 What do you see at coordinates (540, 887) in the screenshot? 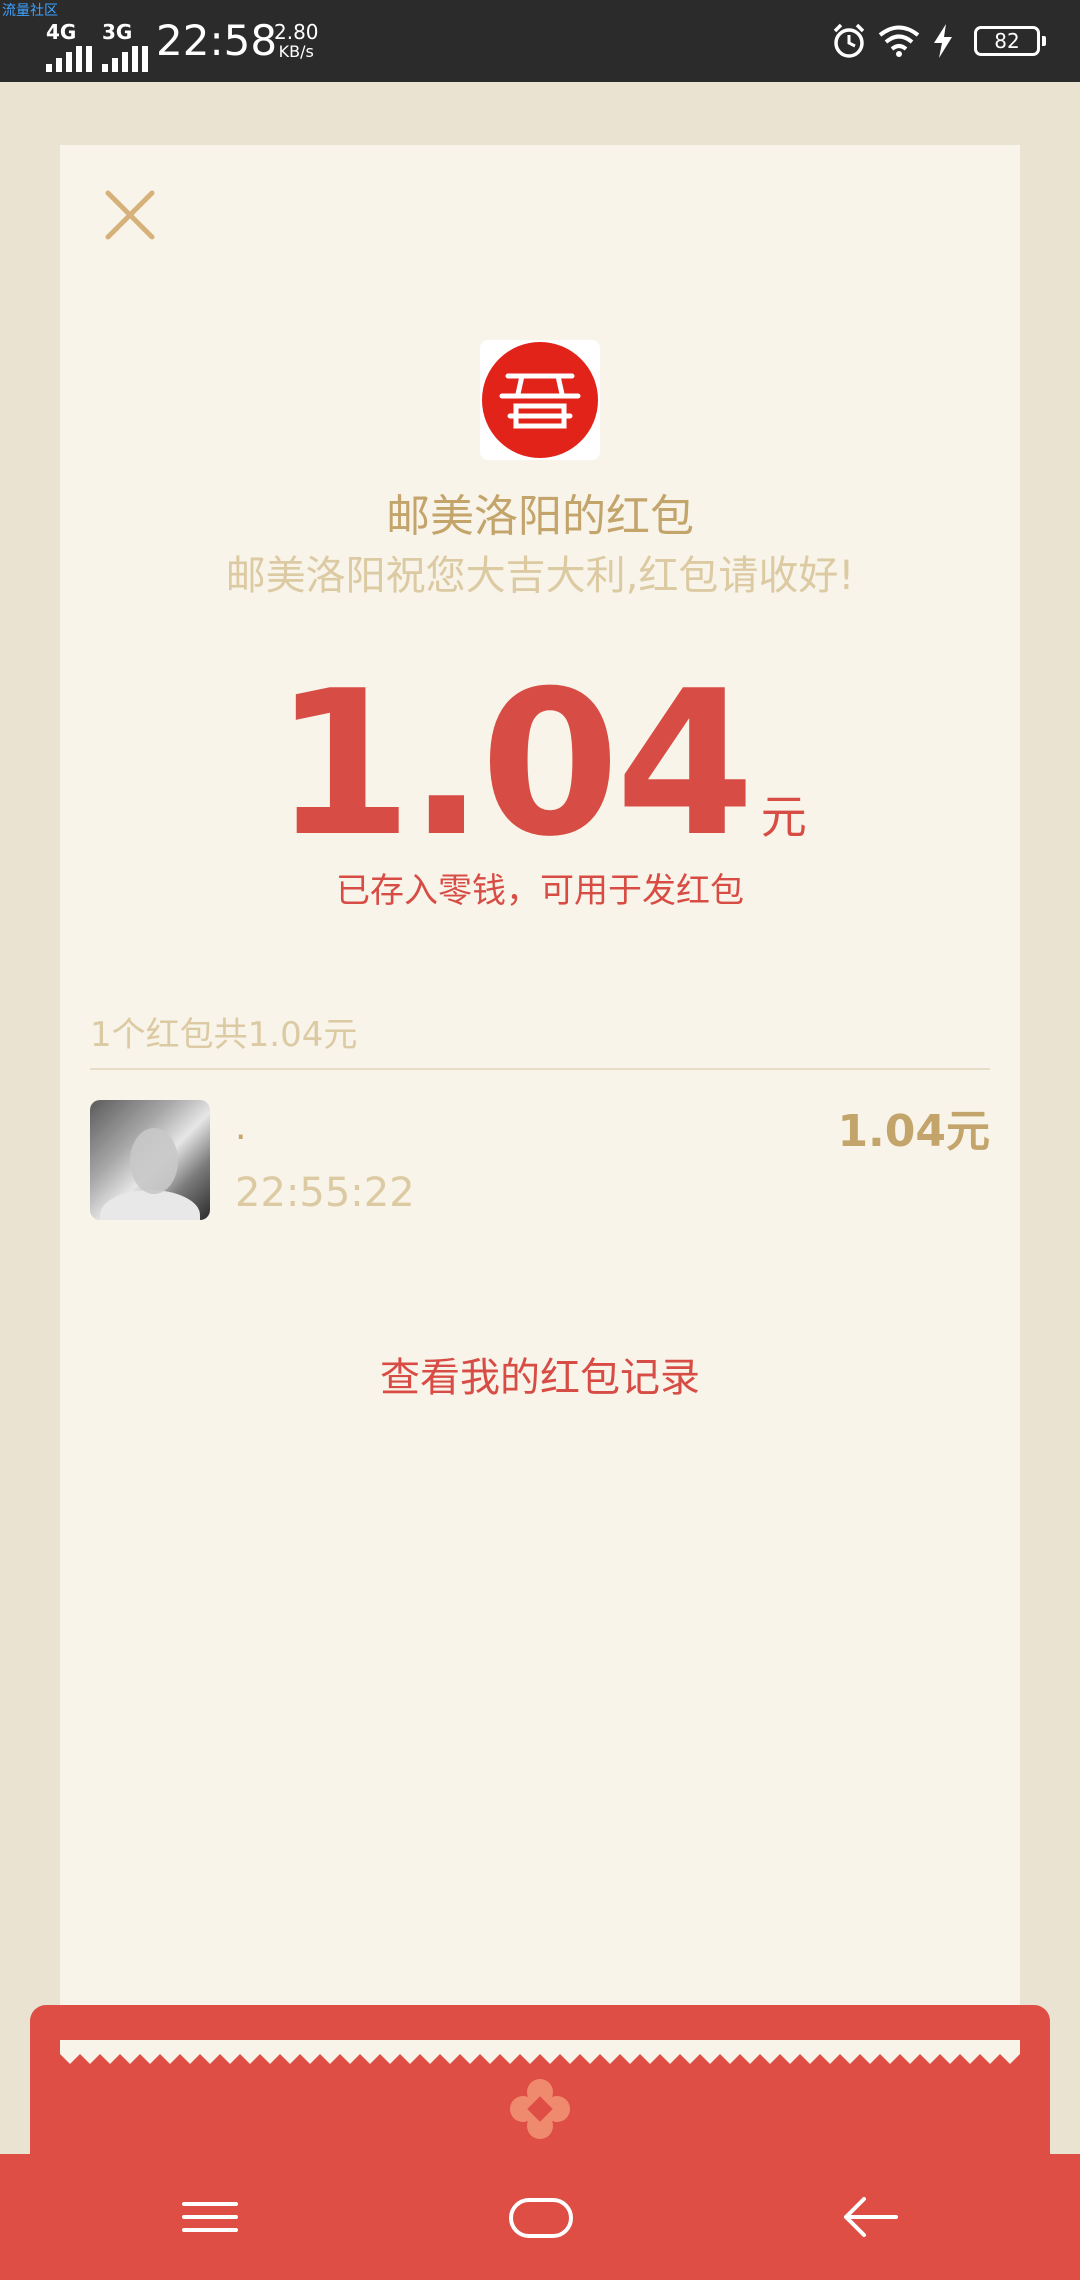
I see `stored-note-link: 已存入零钱，可用于发红包` at bounding box center [540, 887].